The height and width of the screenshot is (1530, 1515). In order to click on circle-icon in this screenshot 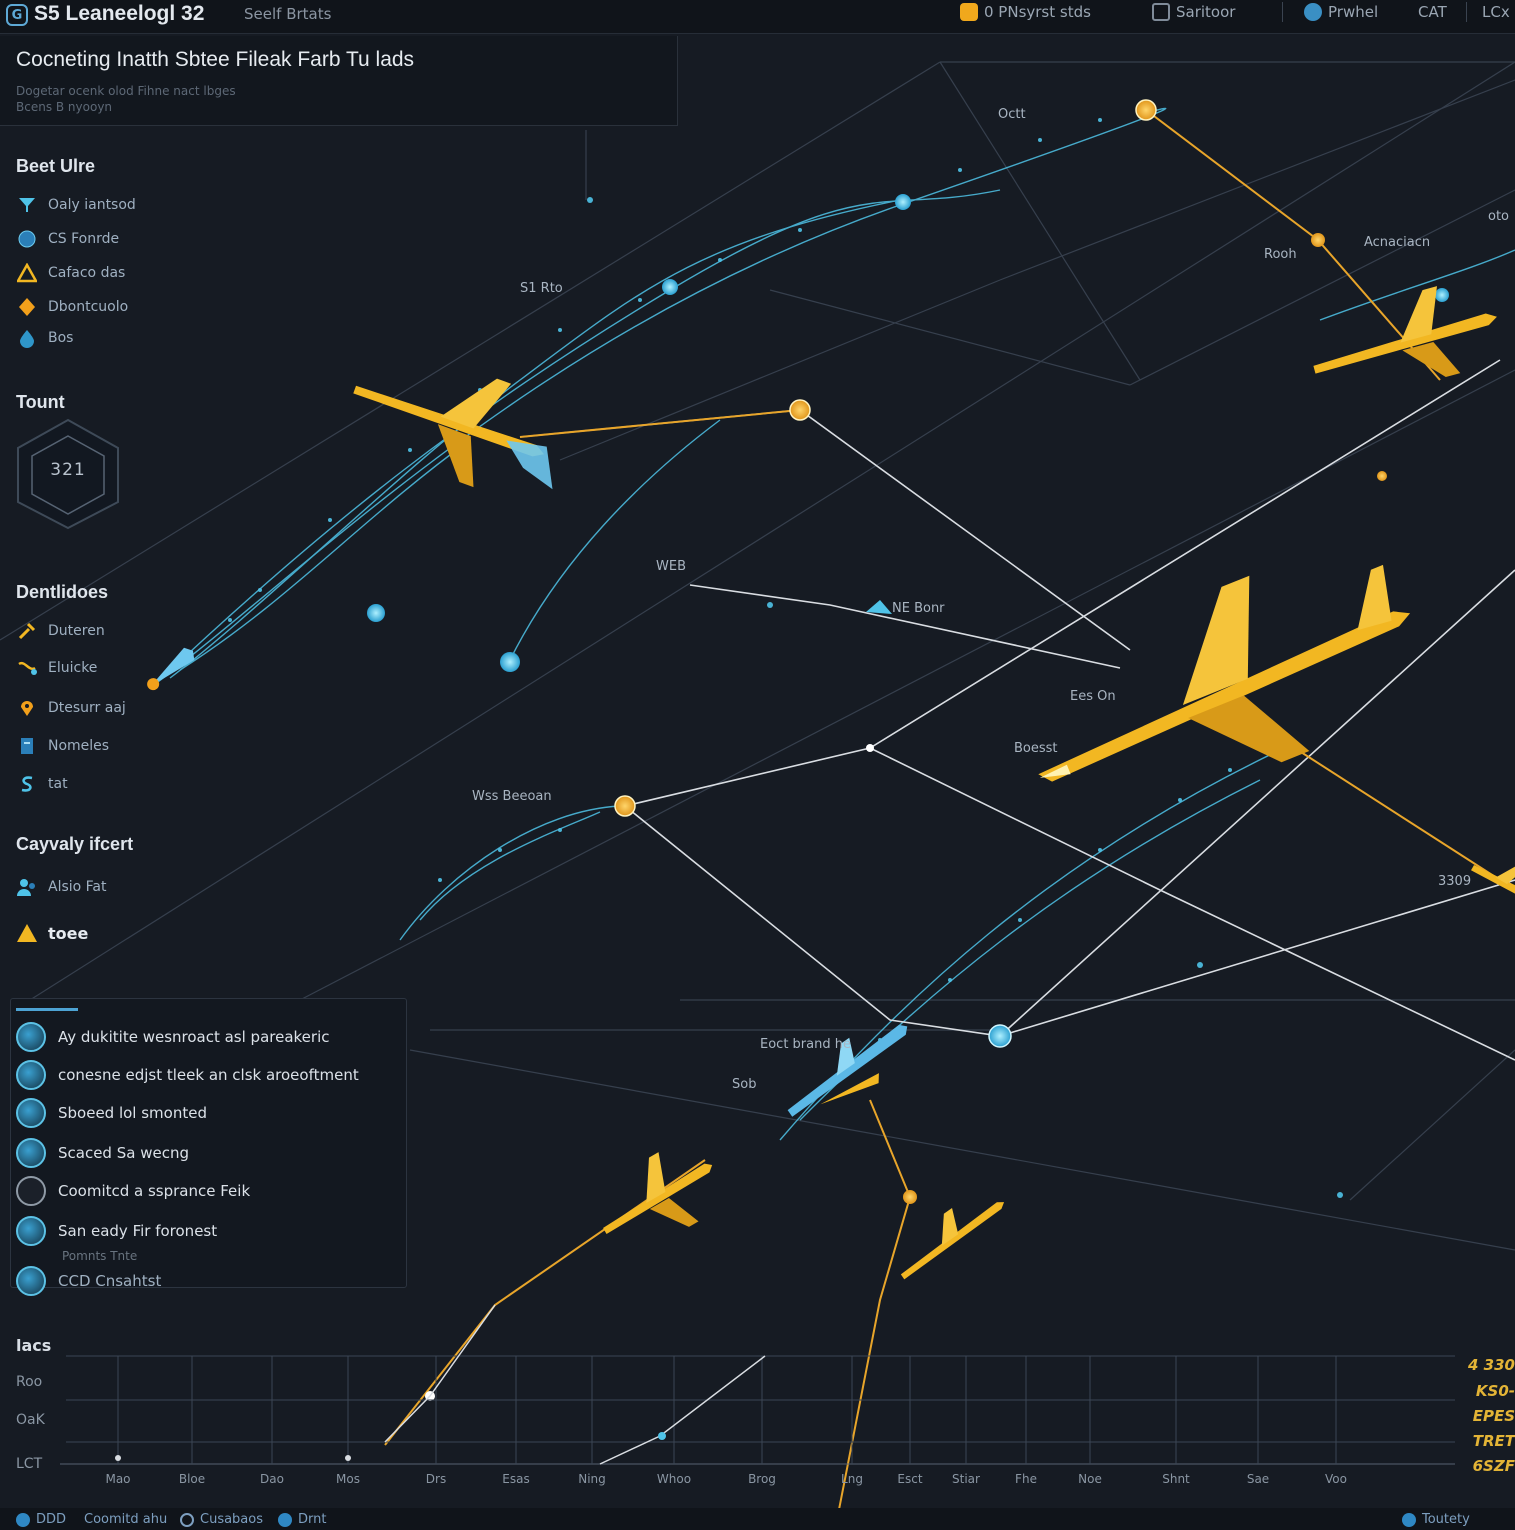, I will do `click(187, 1519)`.